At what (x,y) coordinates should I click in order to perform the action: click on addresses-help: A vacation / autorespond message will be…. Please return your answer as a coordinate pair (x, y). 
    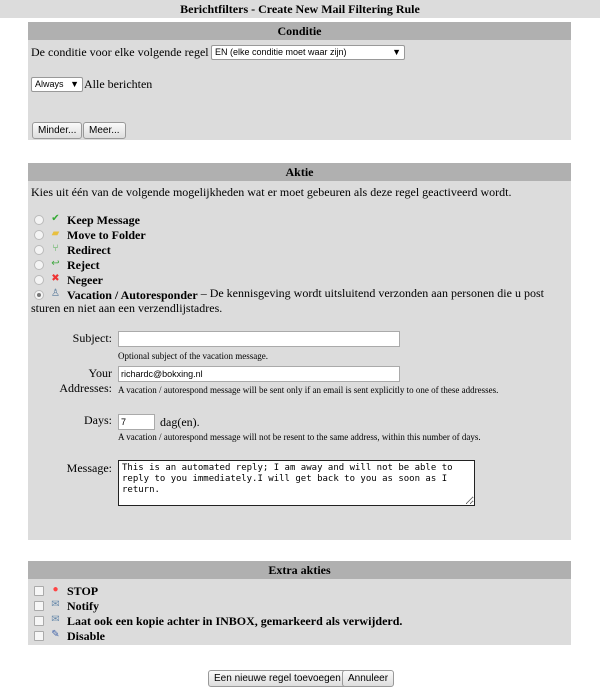
    Looking at the image, I should click on (308, 390).